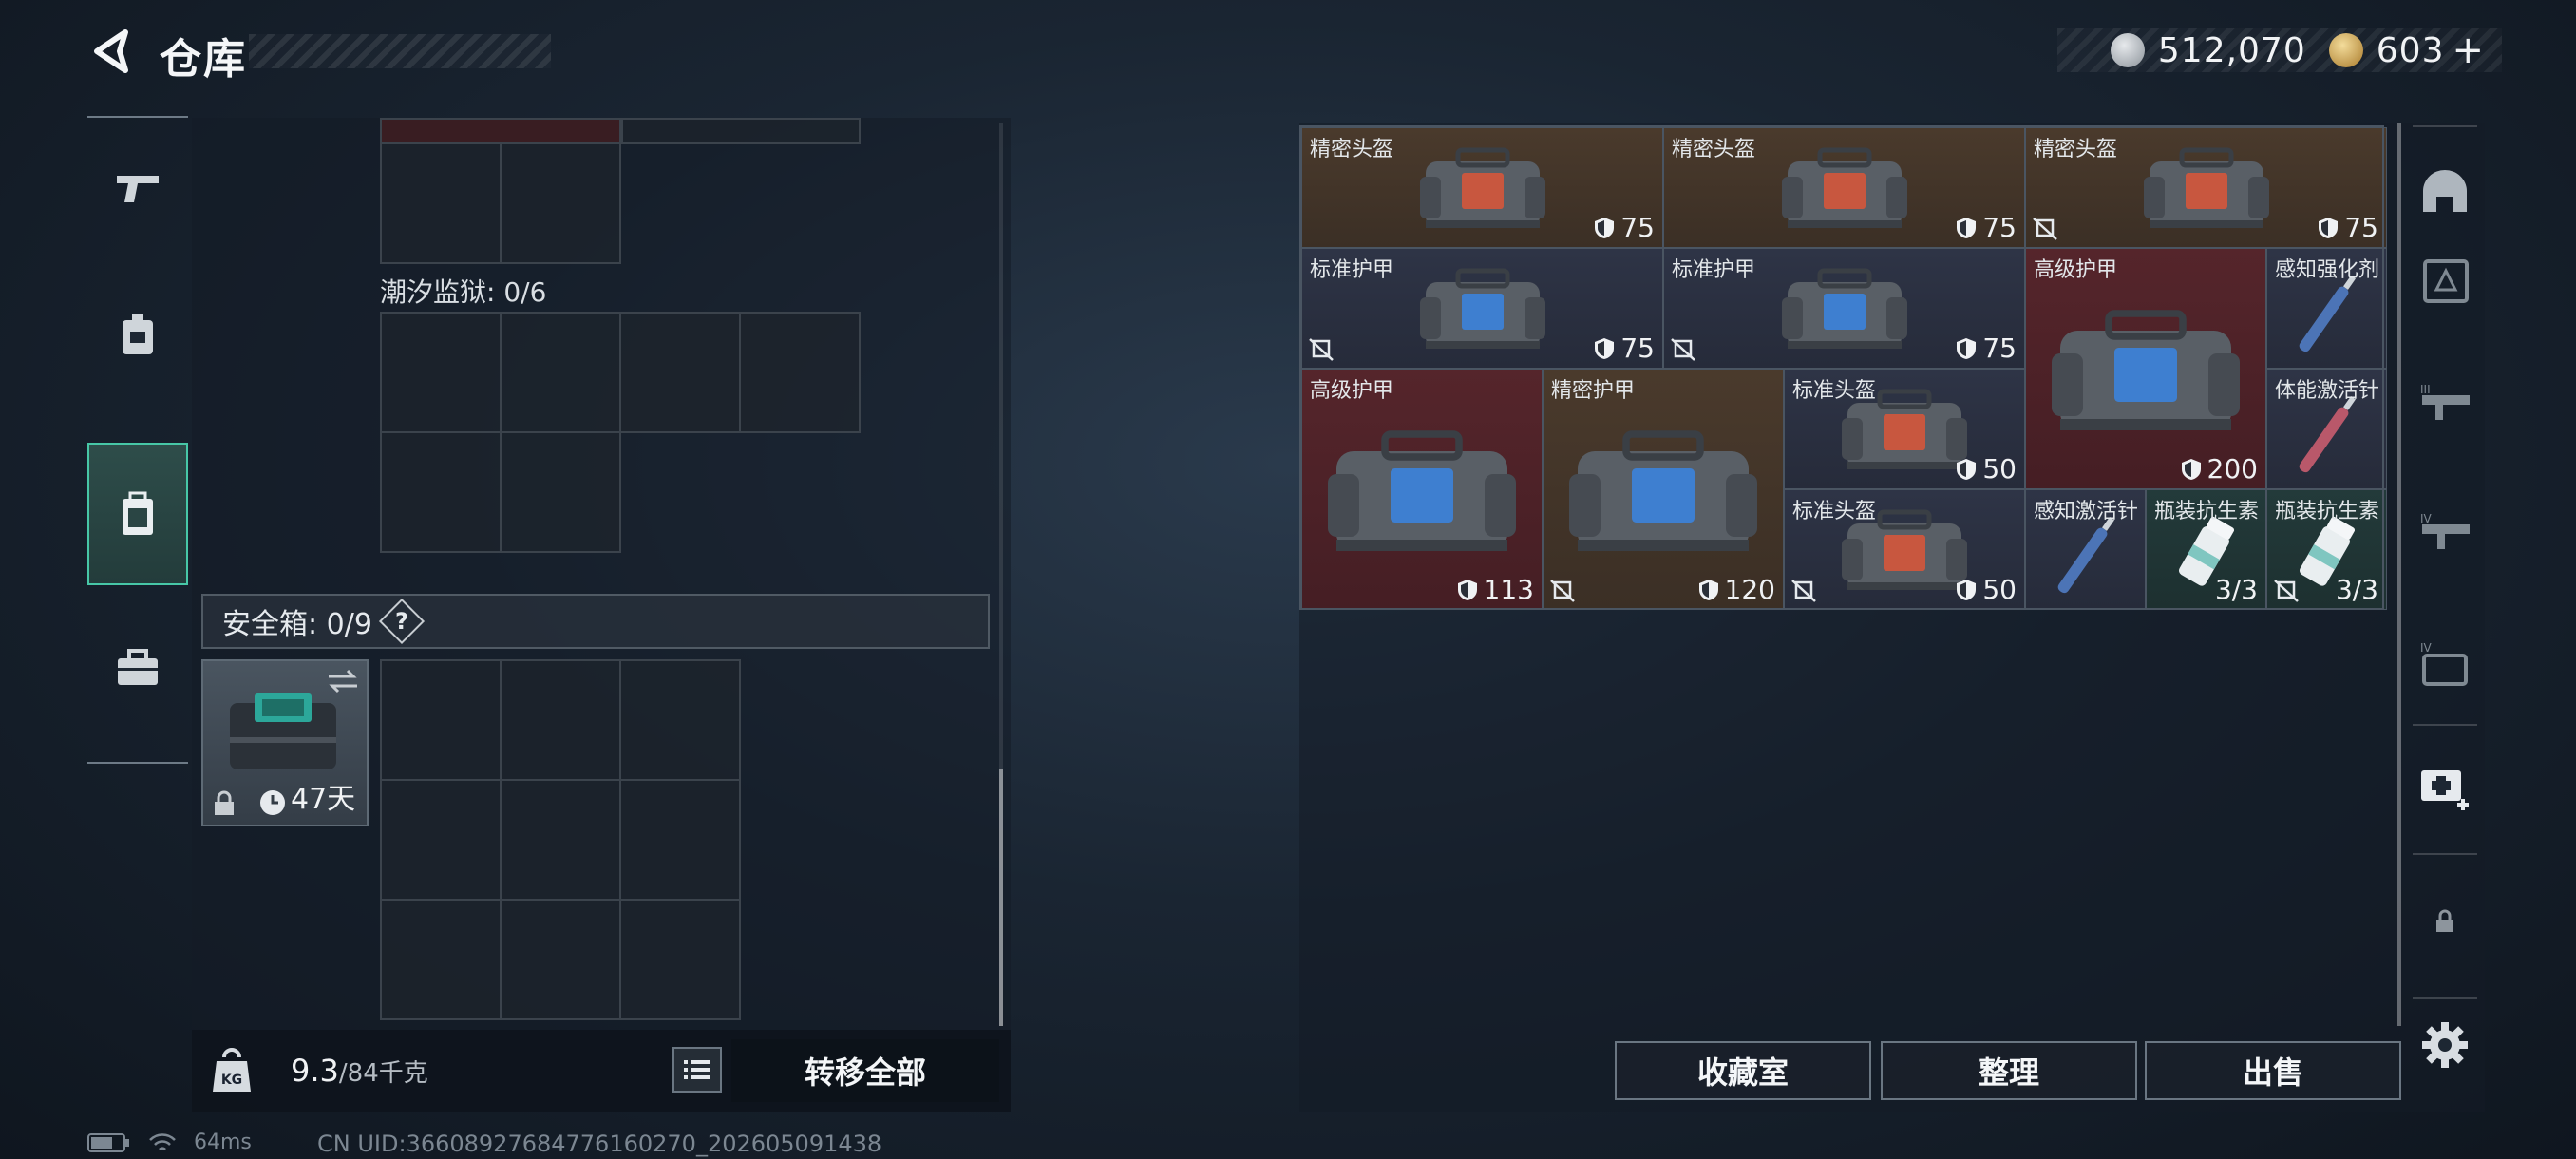  What do you see at coordinates (272, 802) in the screenshot?
I see `clock-icon` at bounding box center [272, 802].